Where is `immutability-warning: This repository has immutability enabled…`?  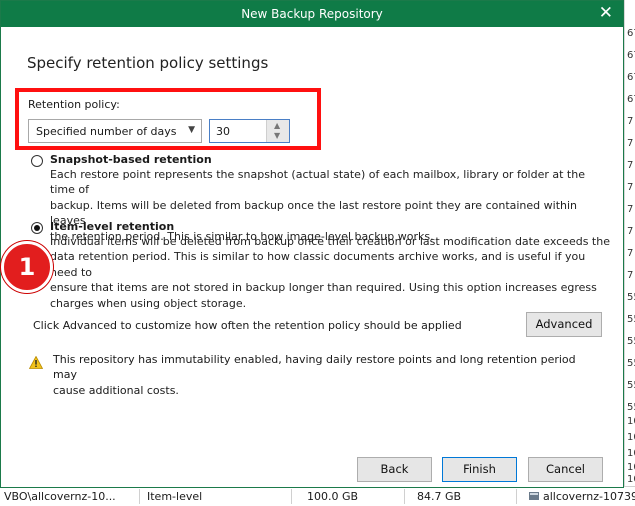 immutability-warning: This repository has immutability enabled… is located at coordinates (323, 375).